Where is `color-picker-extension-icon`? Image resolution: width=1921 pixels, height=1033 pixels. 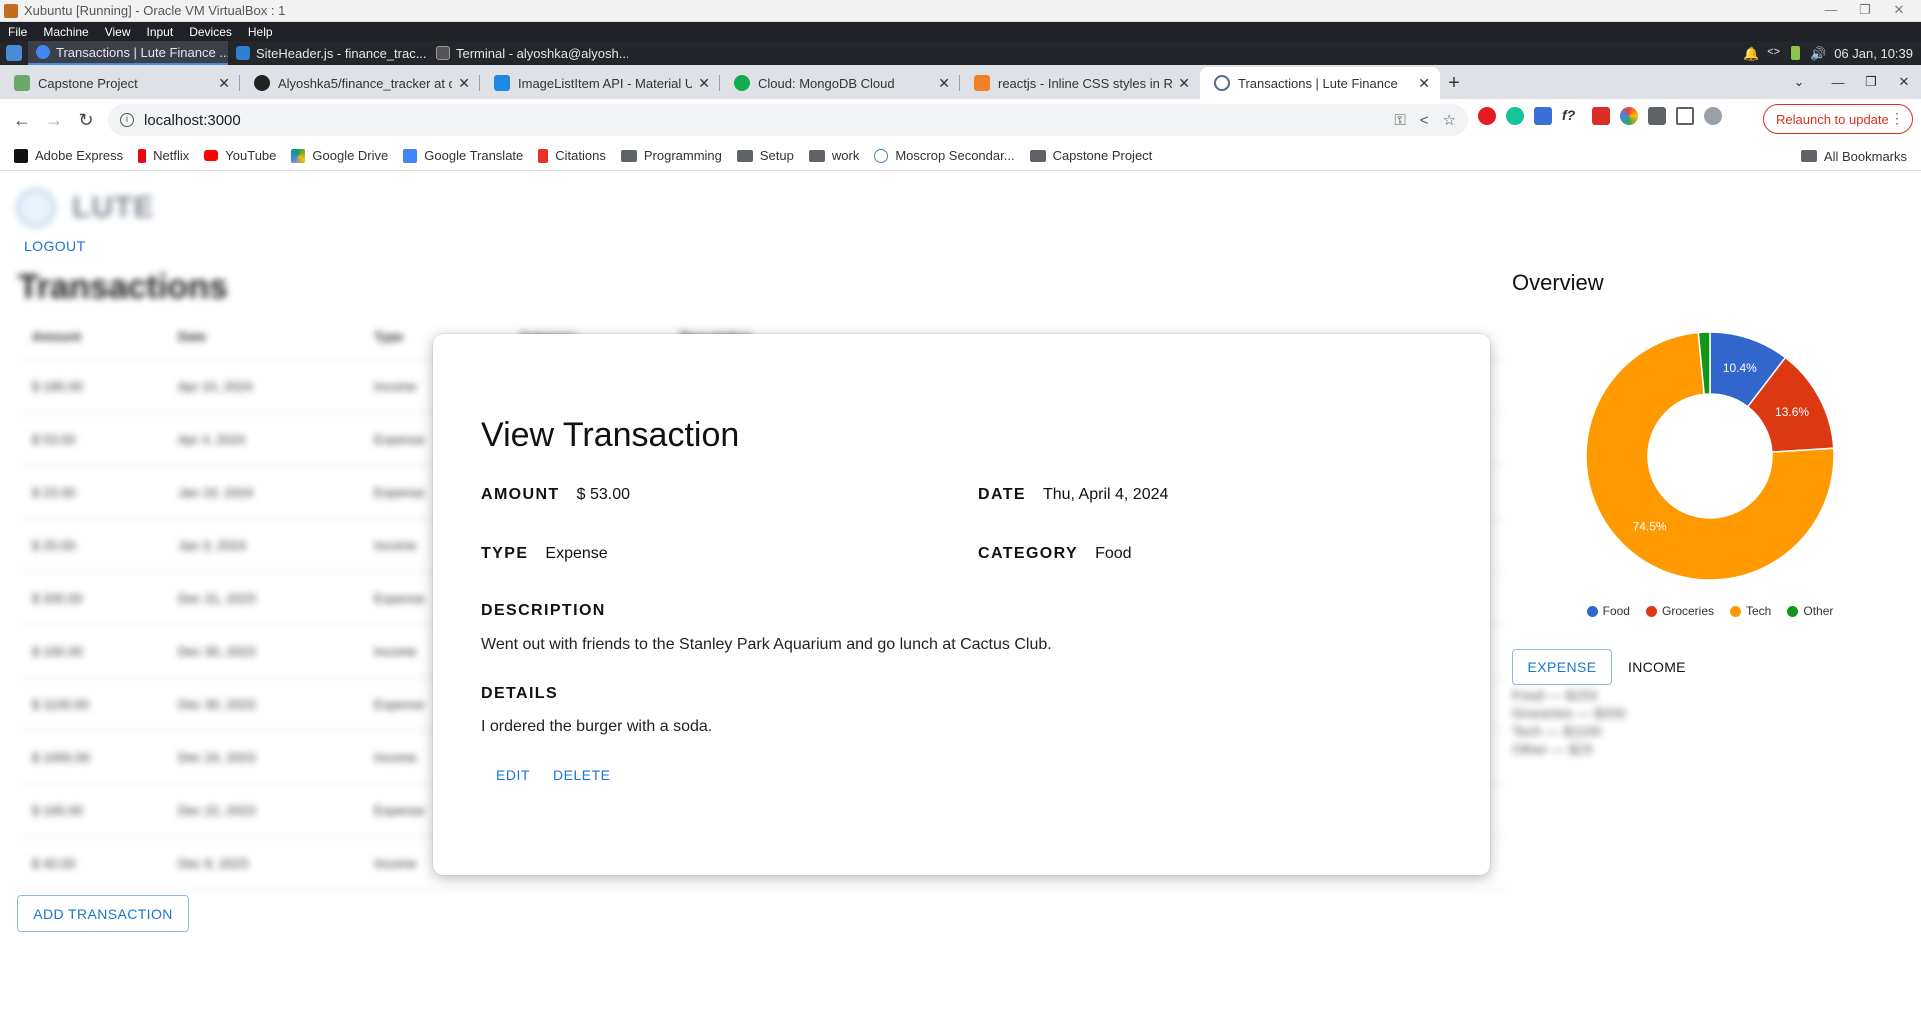 color-picker-extension-icon is located at coordinates (1543, 116).